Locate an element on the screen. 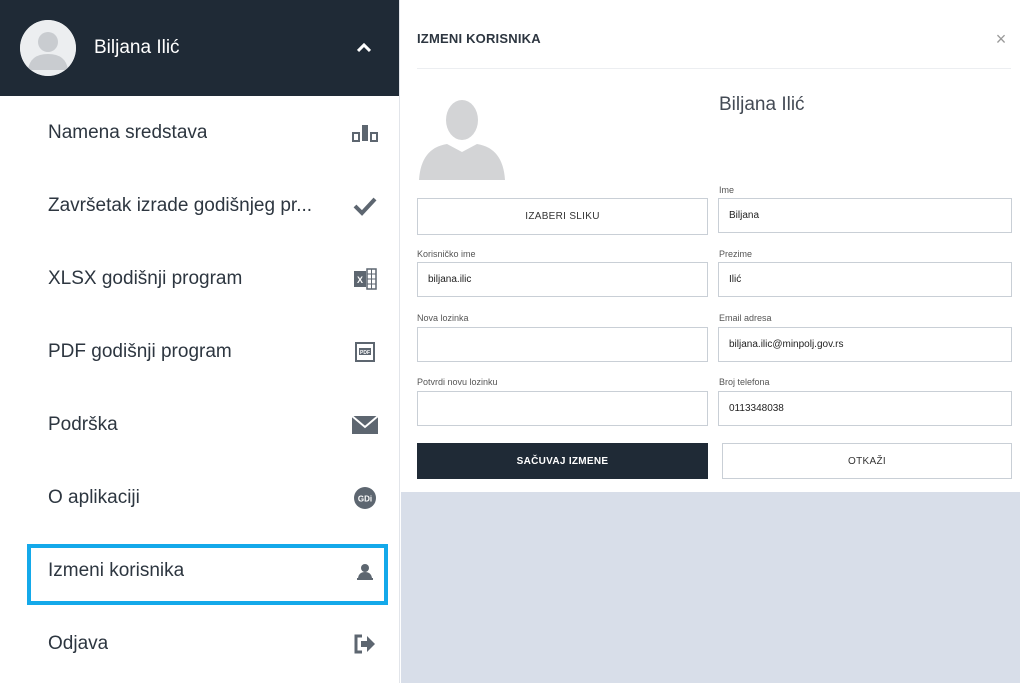  last-name-label: Prezime is located at coordinates (736, 254).